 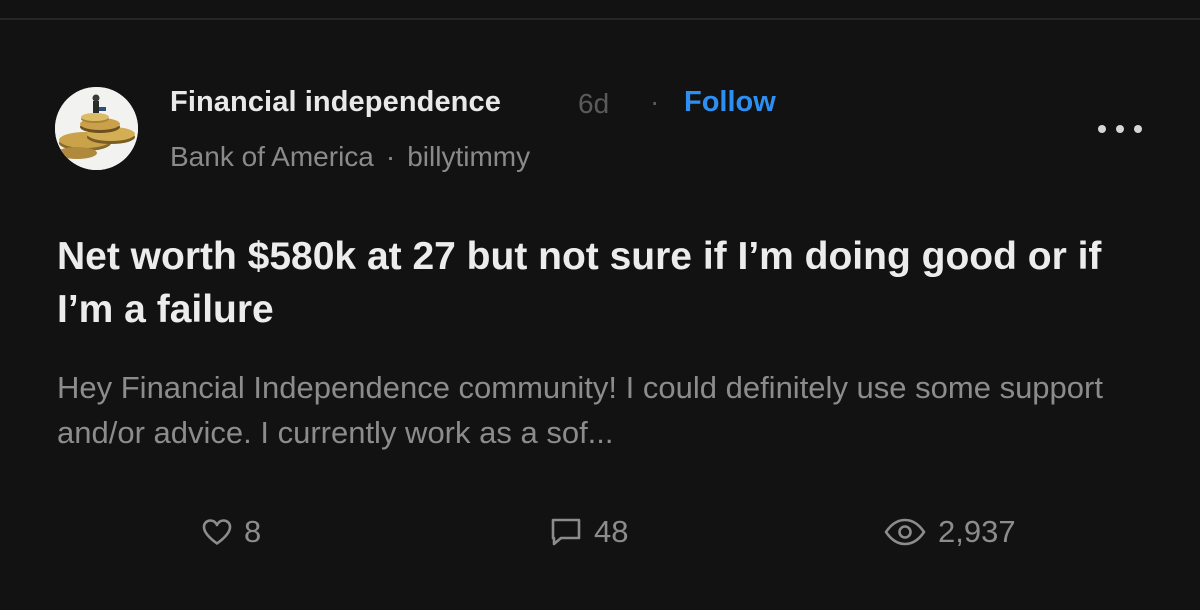 I want to click on community-name: Financial independence, so click(x=335, y=102).